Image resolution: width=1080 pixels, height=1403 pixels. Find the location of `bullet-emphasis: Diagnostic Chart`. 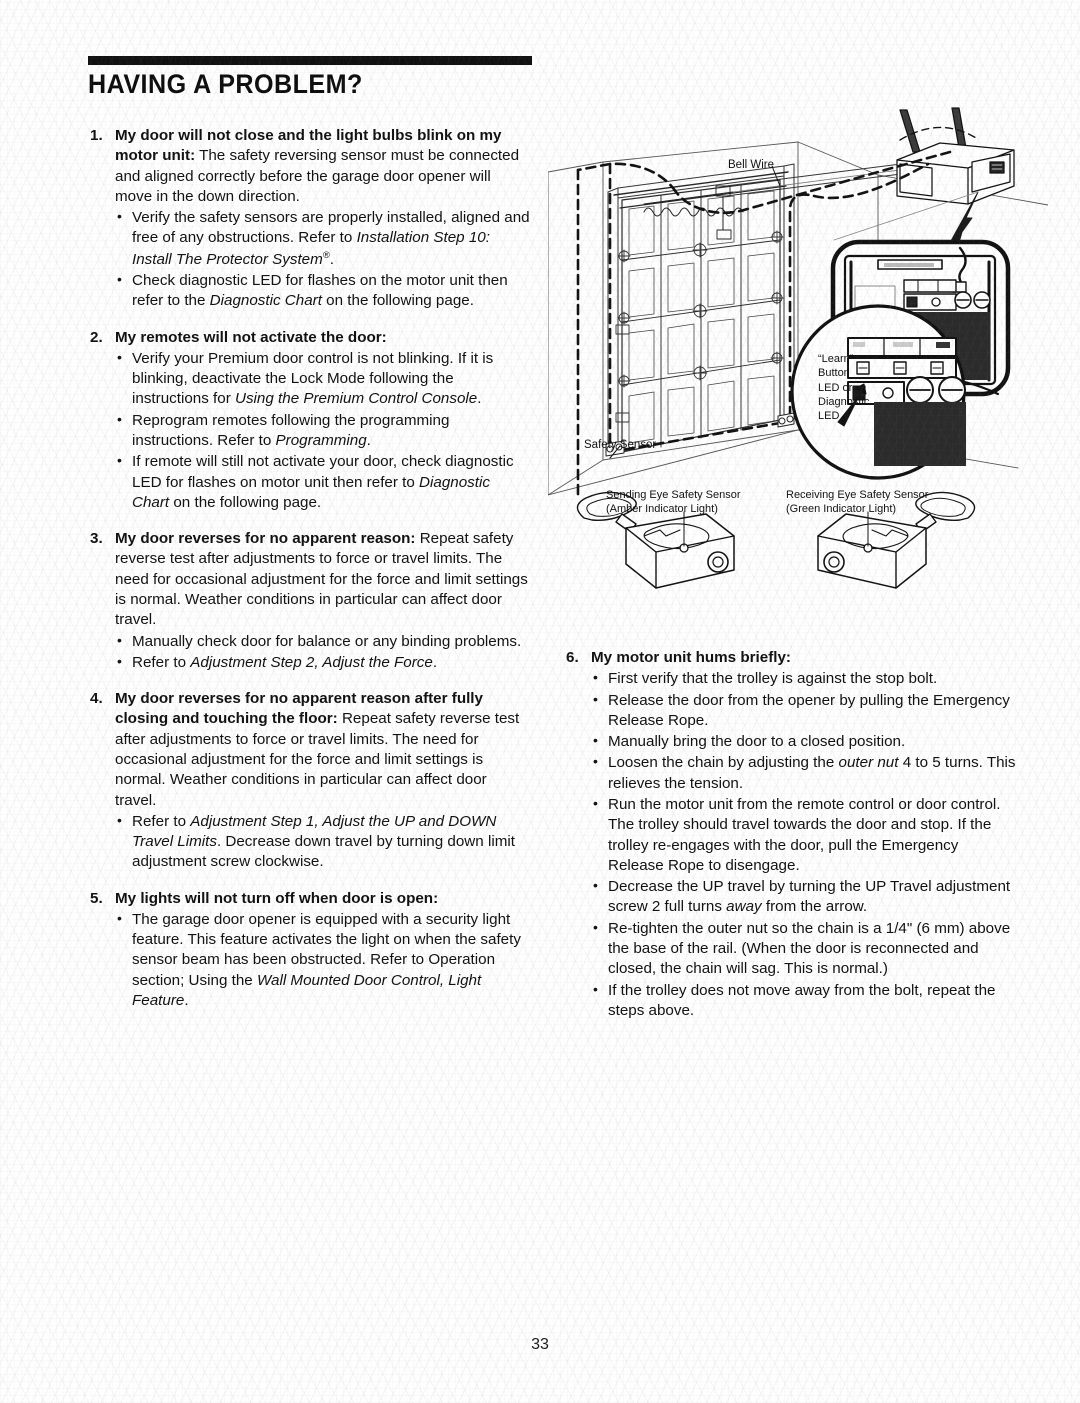

bullet-emphasis: Diagnostic Chart is located at coordinates (265, 301).